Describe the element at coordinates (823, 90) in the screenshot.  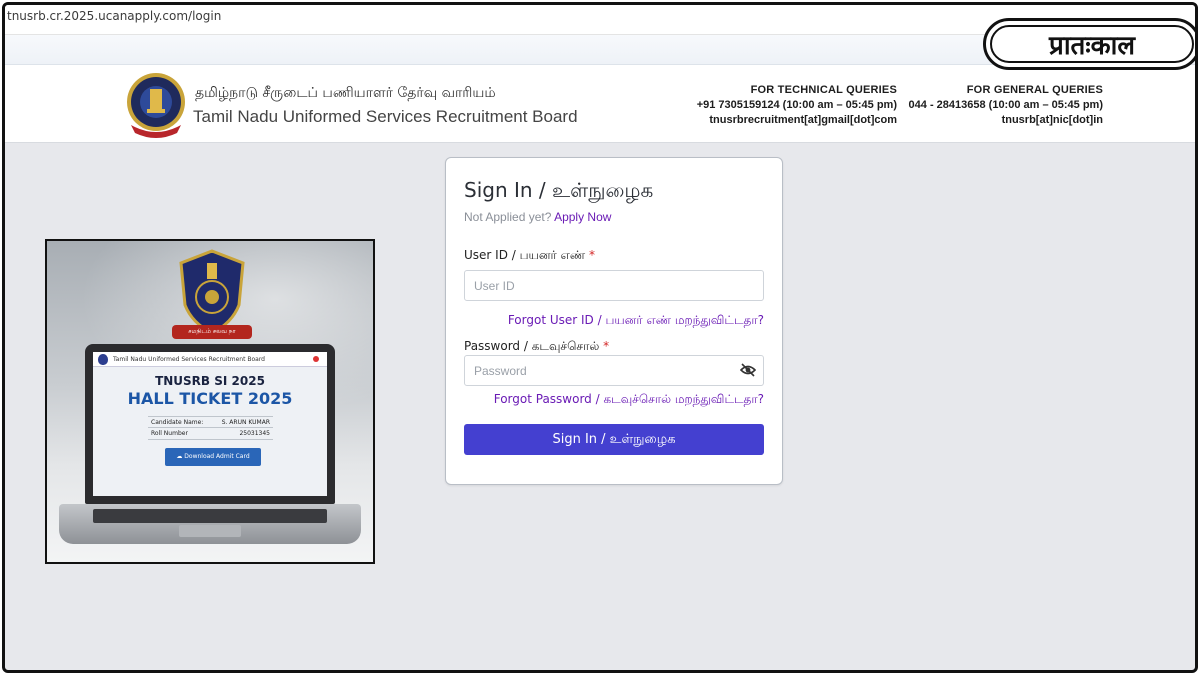
I see `technical-queries-heading: FOR TECHNICAL QUERIES` at that location.